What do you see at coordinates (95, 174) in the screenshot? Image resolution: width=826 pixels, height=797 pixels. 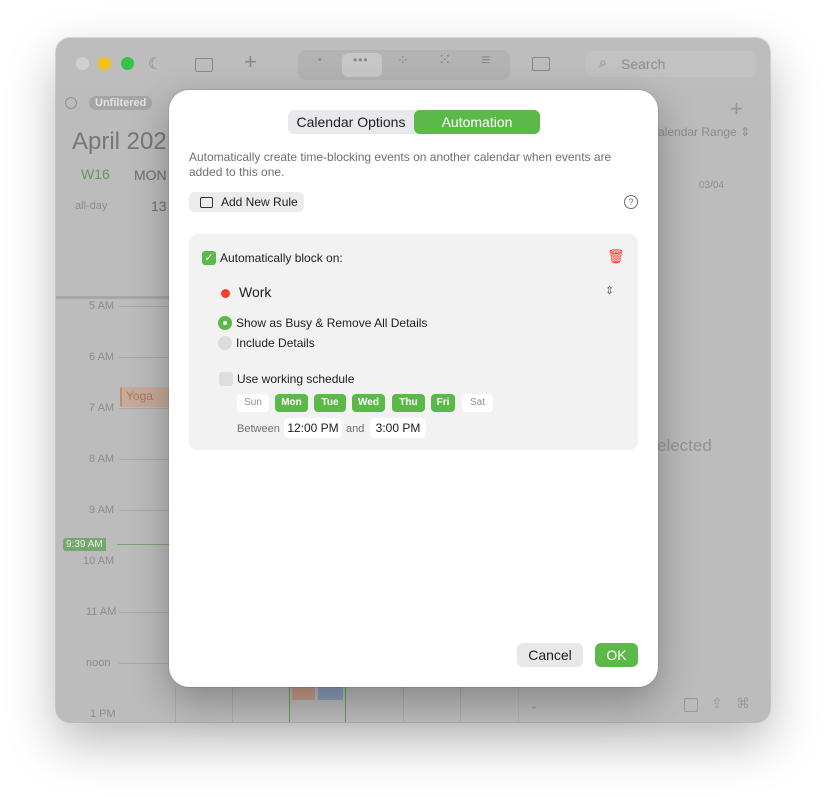 I see `week-number: W16` at bounding box center [95, 174].